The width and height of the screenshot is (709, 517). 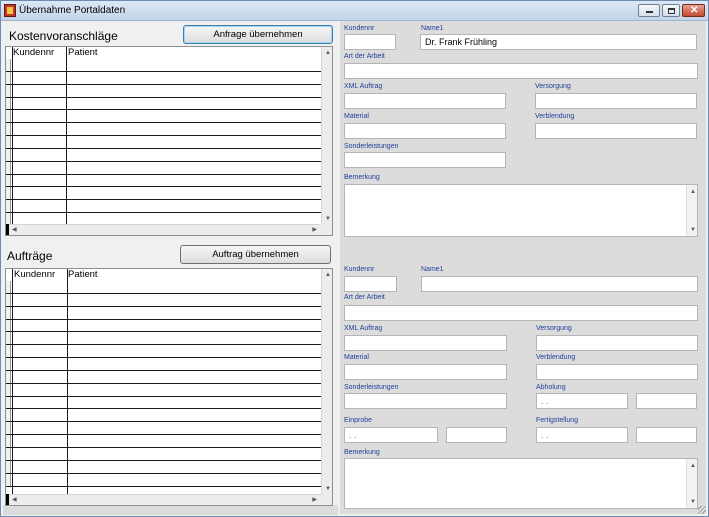 I want to click on auftrag-verblendung-field, so click(x=617, y=372).